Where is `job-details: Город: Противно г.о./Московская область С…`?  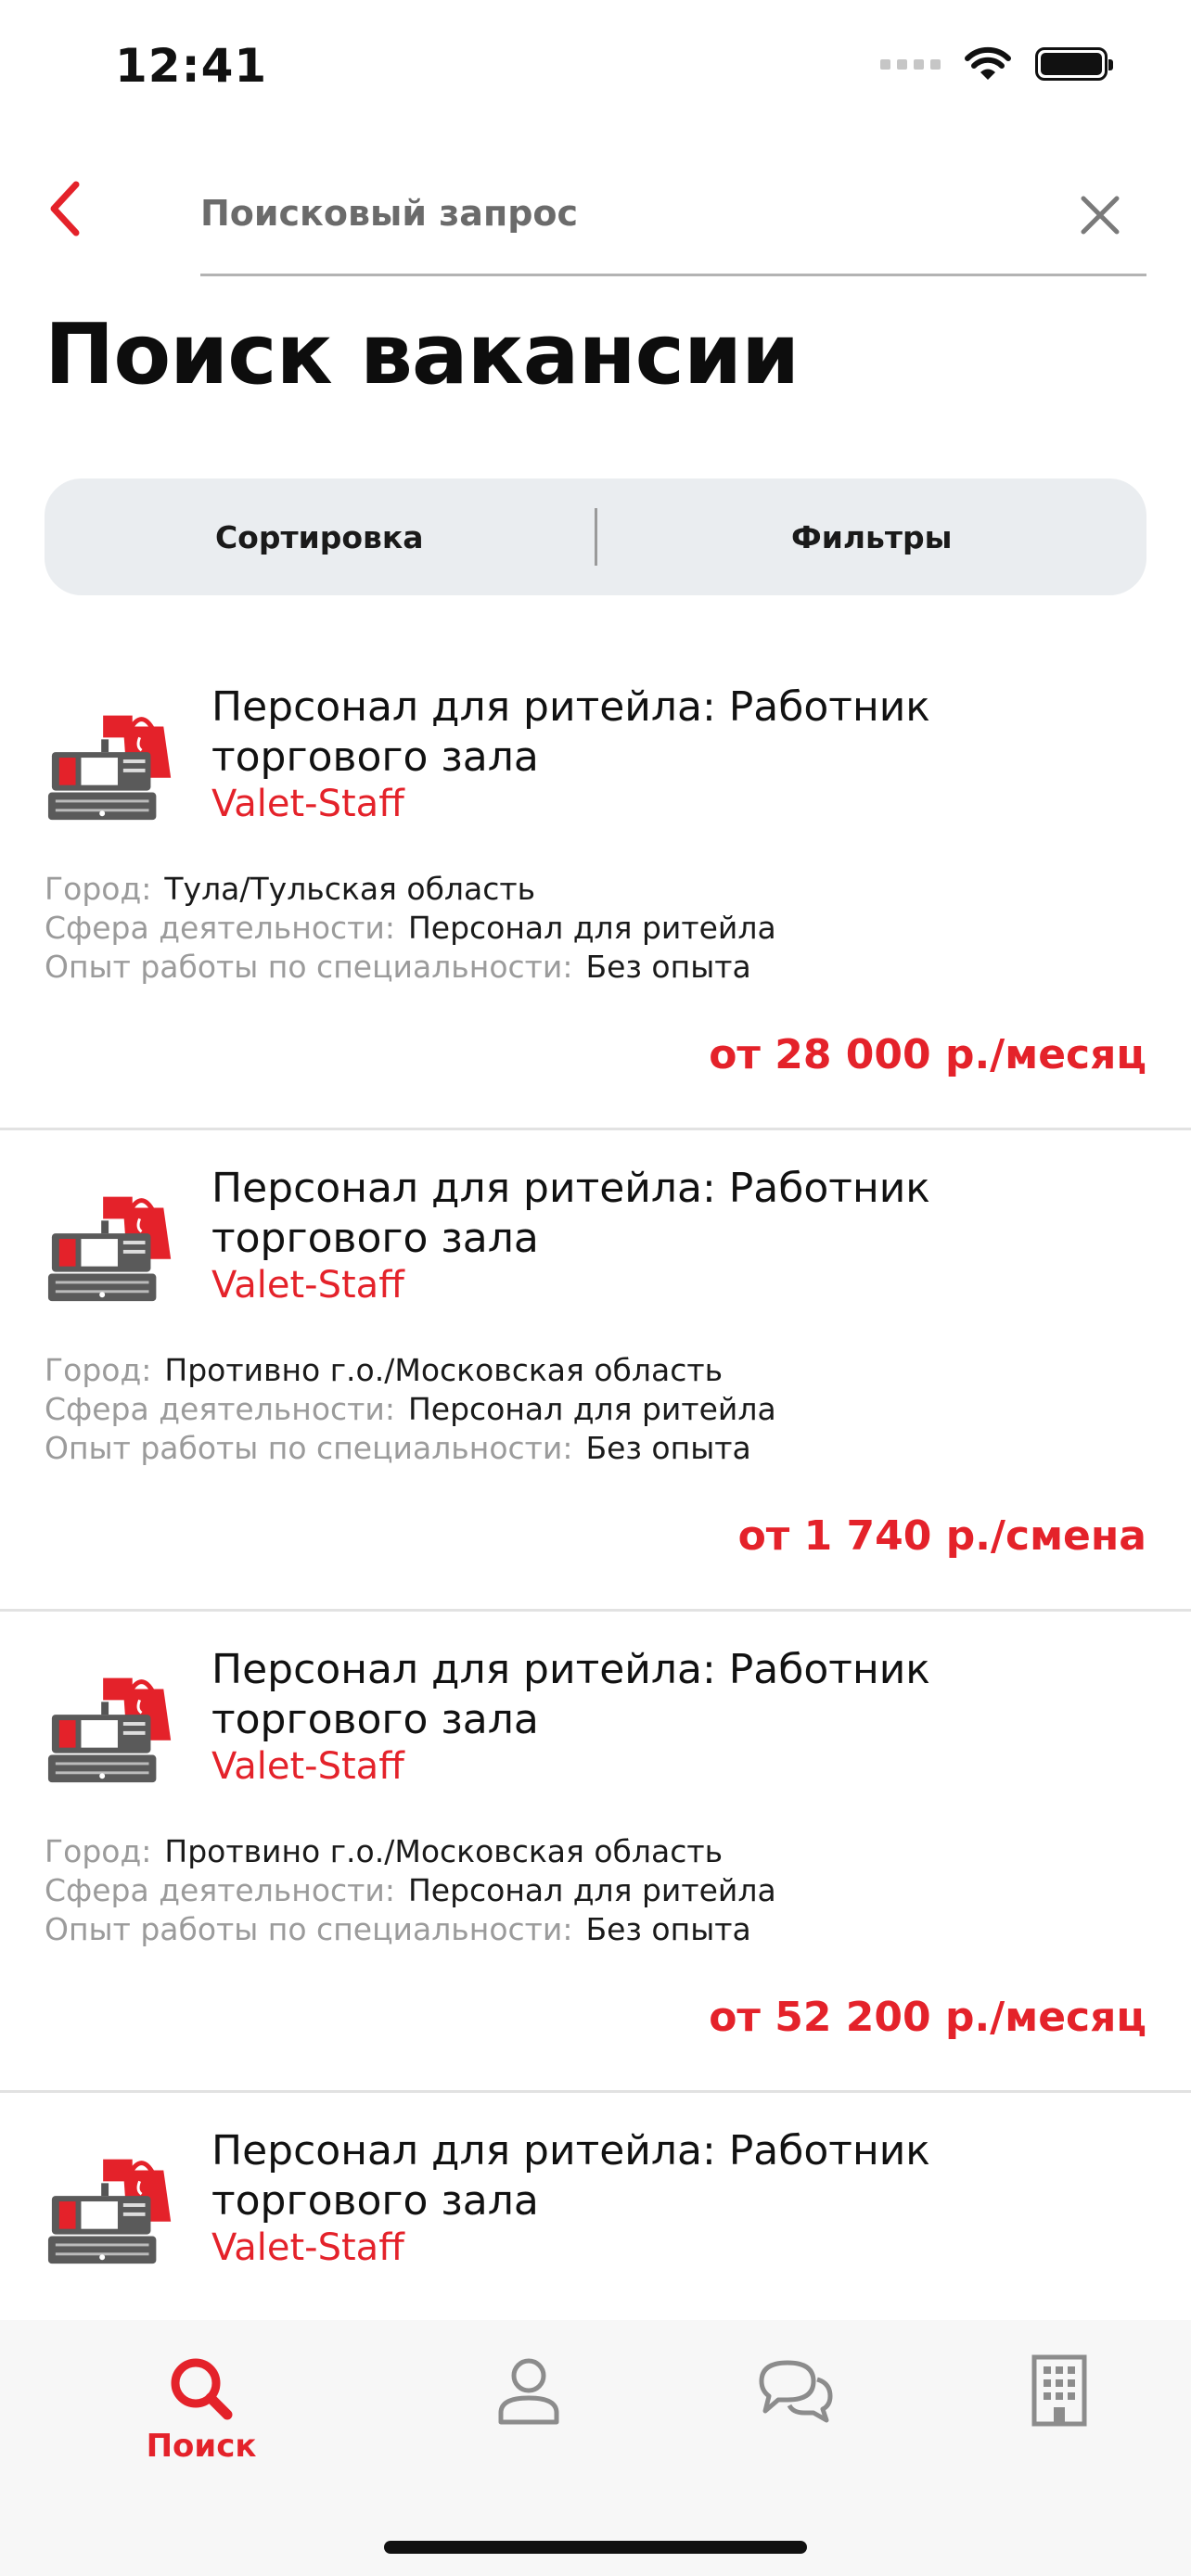 job-details: Город: Противно г.о./Московская область С… is located at coordinates (411, 1410).